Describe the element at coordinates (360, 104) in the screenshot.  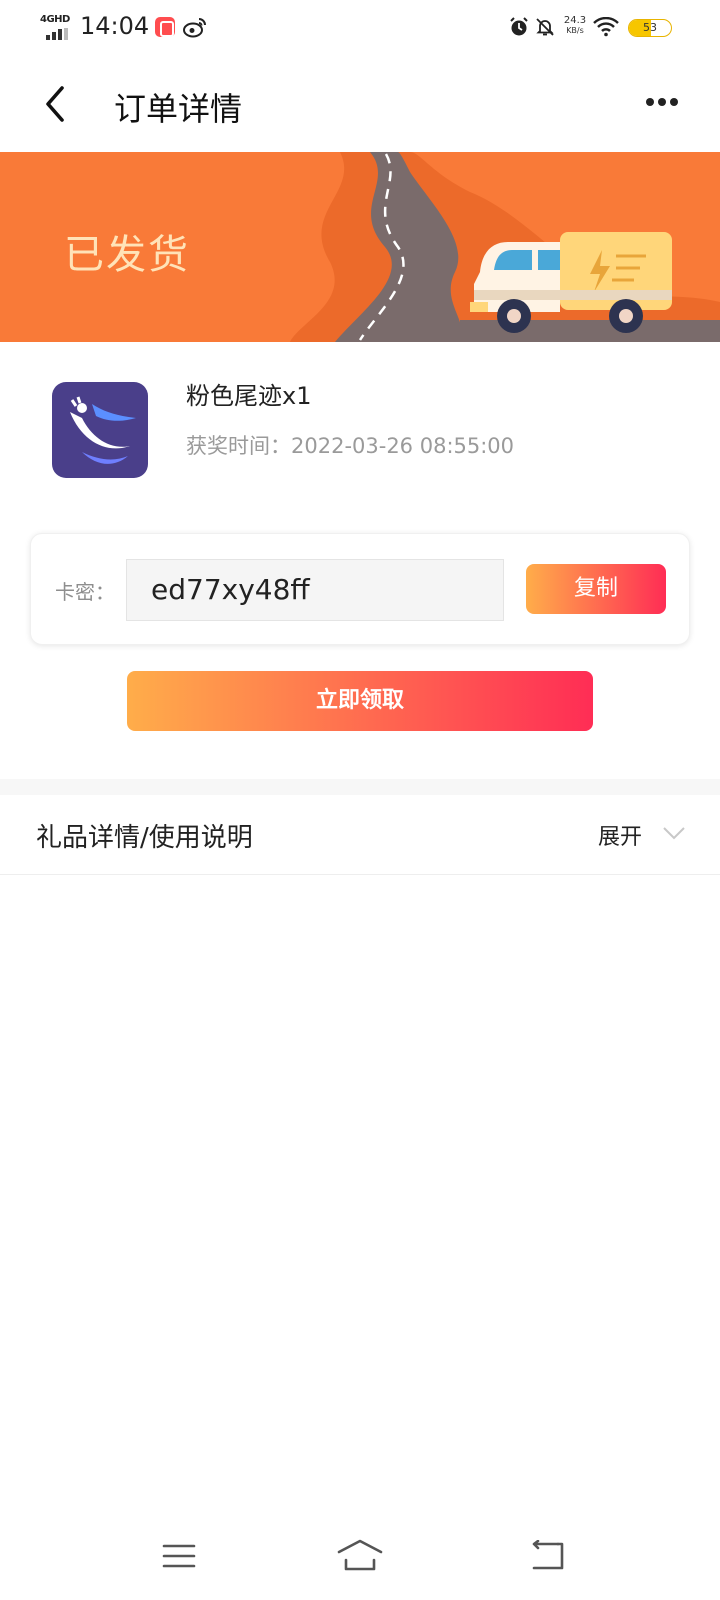
I see `header: 订单详情` at that location.